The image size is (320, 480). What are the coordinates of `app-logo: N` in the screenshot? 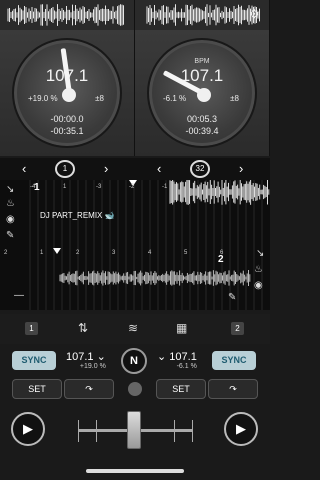 It's located at (134, 361).